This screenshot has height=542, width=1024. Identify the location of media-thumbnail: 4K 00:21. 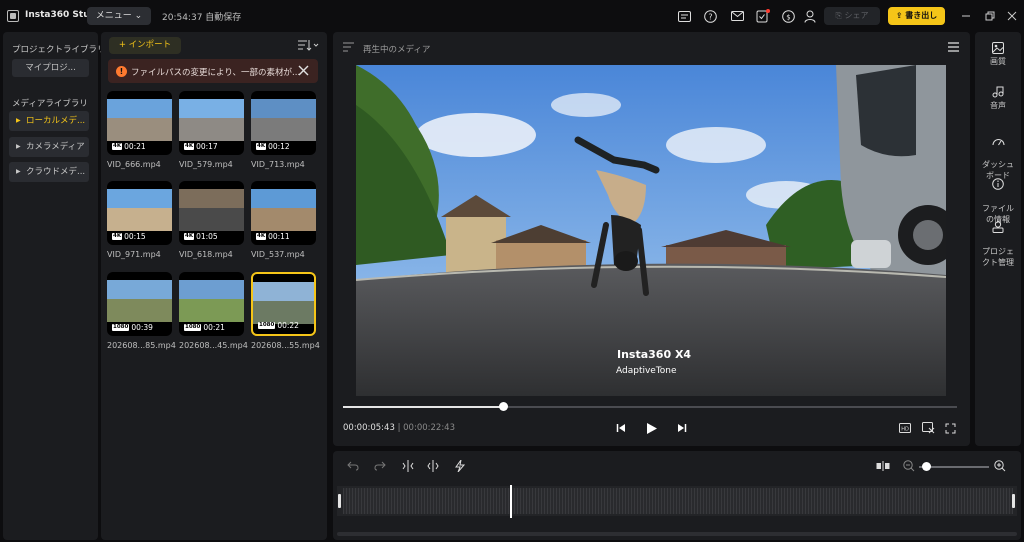
(139, 123).